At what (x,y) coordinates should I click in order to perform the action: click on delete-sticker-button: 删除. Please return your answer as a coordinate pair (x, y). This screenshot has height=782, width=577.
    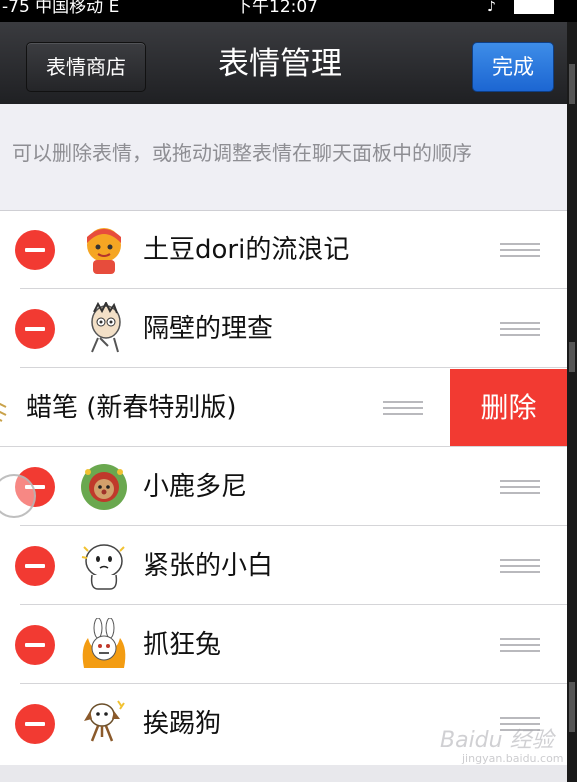
    Looking at the image, I should click on (508, 408).